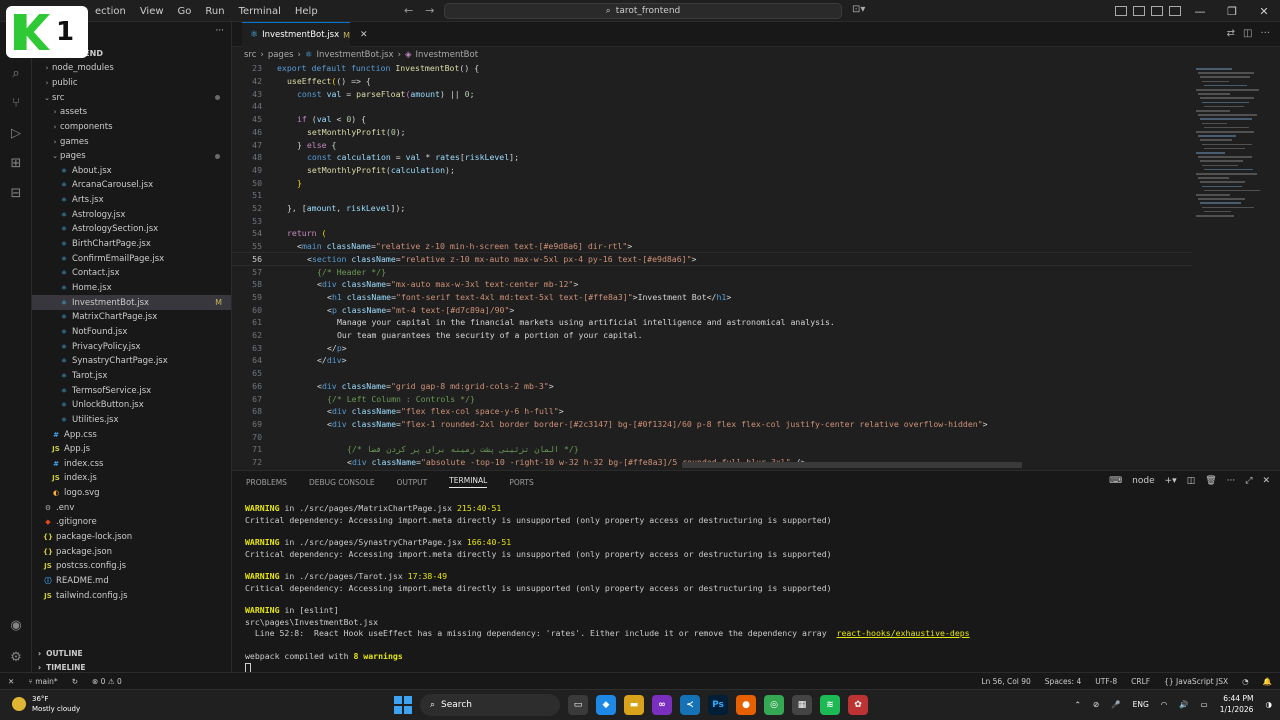 Image resolution: width=1280 pixels, height=720 pixels. I want to click on split-editor-icon: ◫, so click(1247, 33).